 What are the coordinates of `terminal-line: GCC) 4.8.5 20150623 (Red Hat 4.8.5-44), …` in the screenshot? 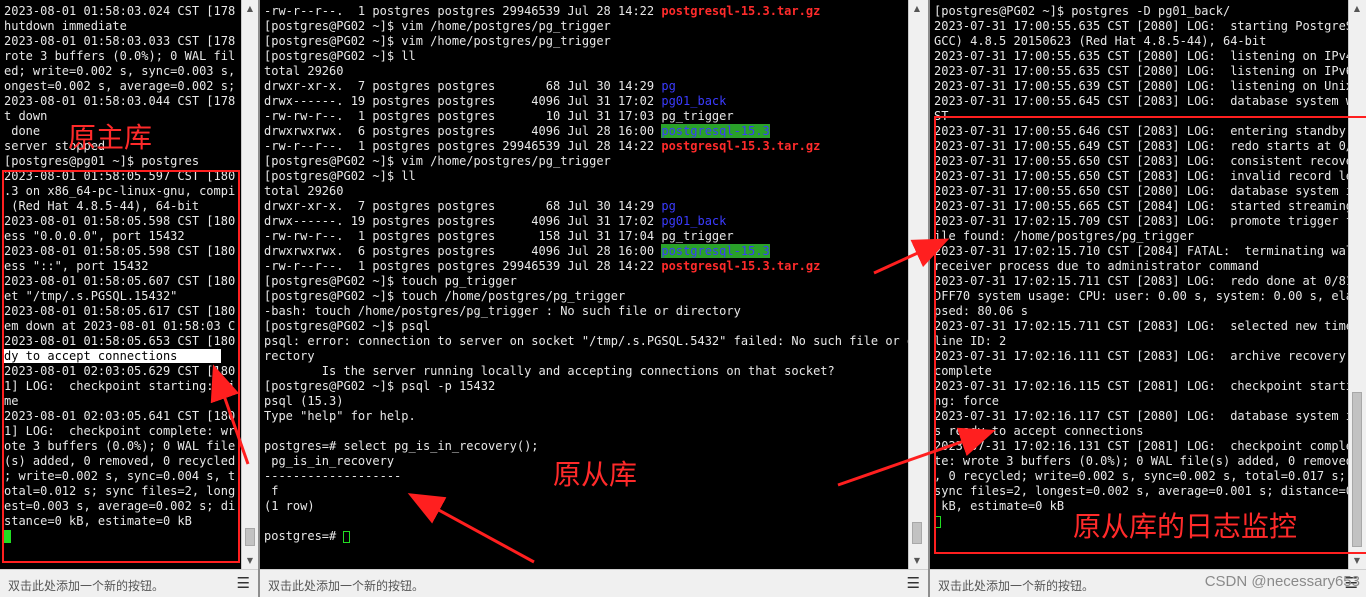 It's located at (1141, 41).